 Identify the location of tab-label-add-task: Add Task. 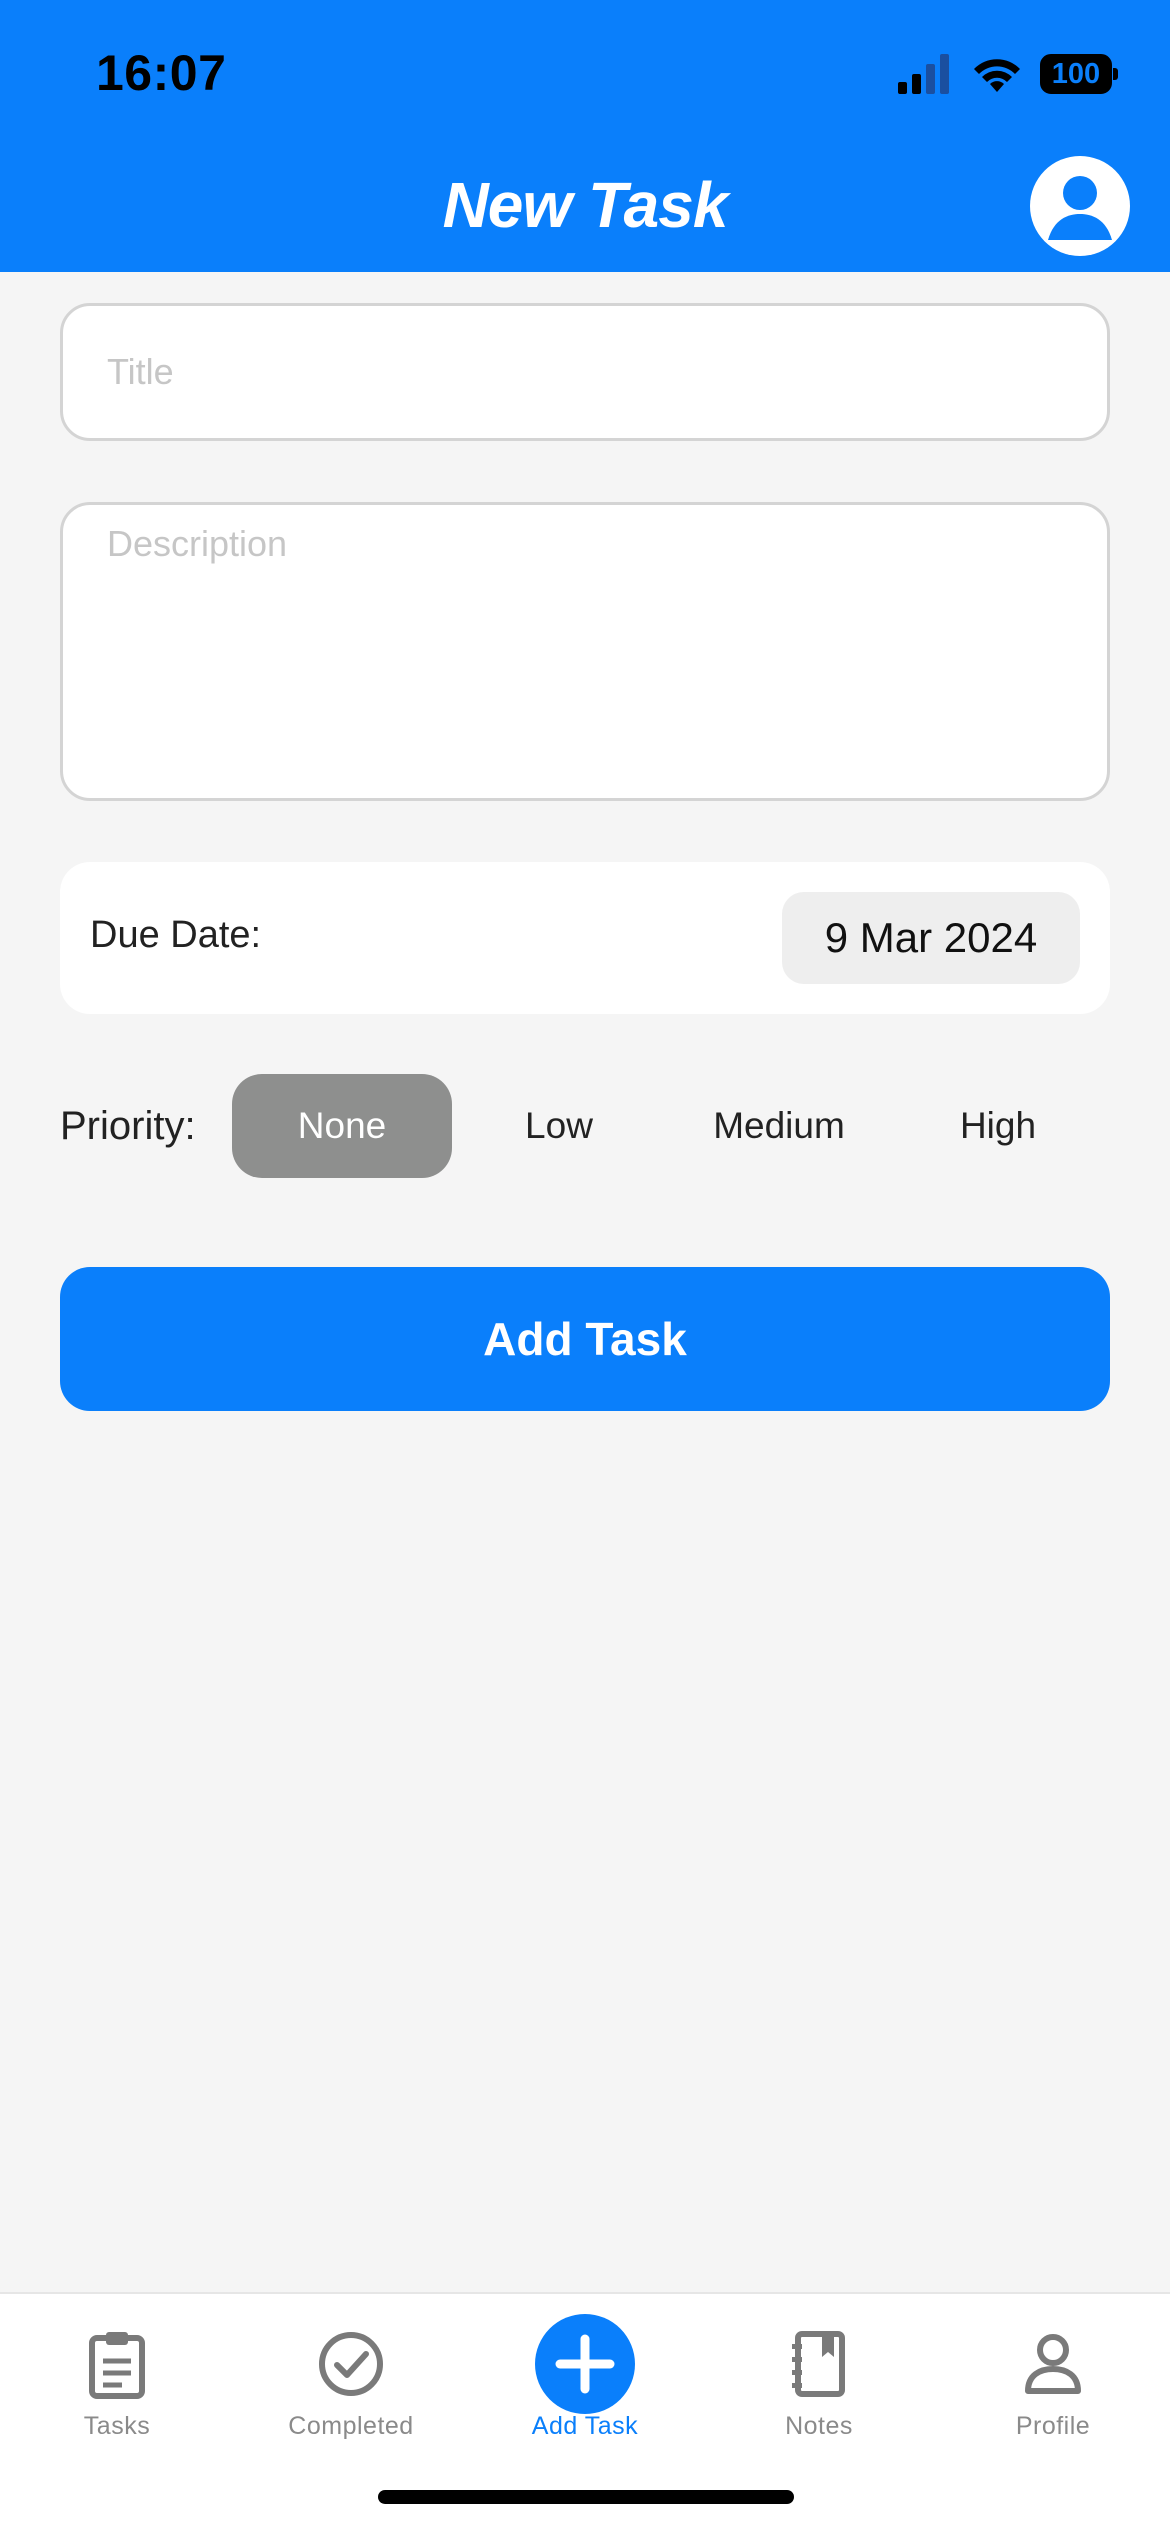
(585, 2426).